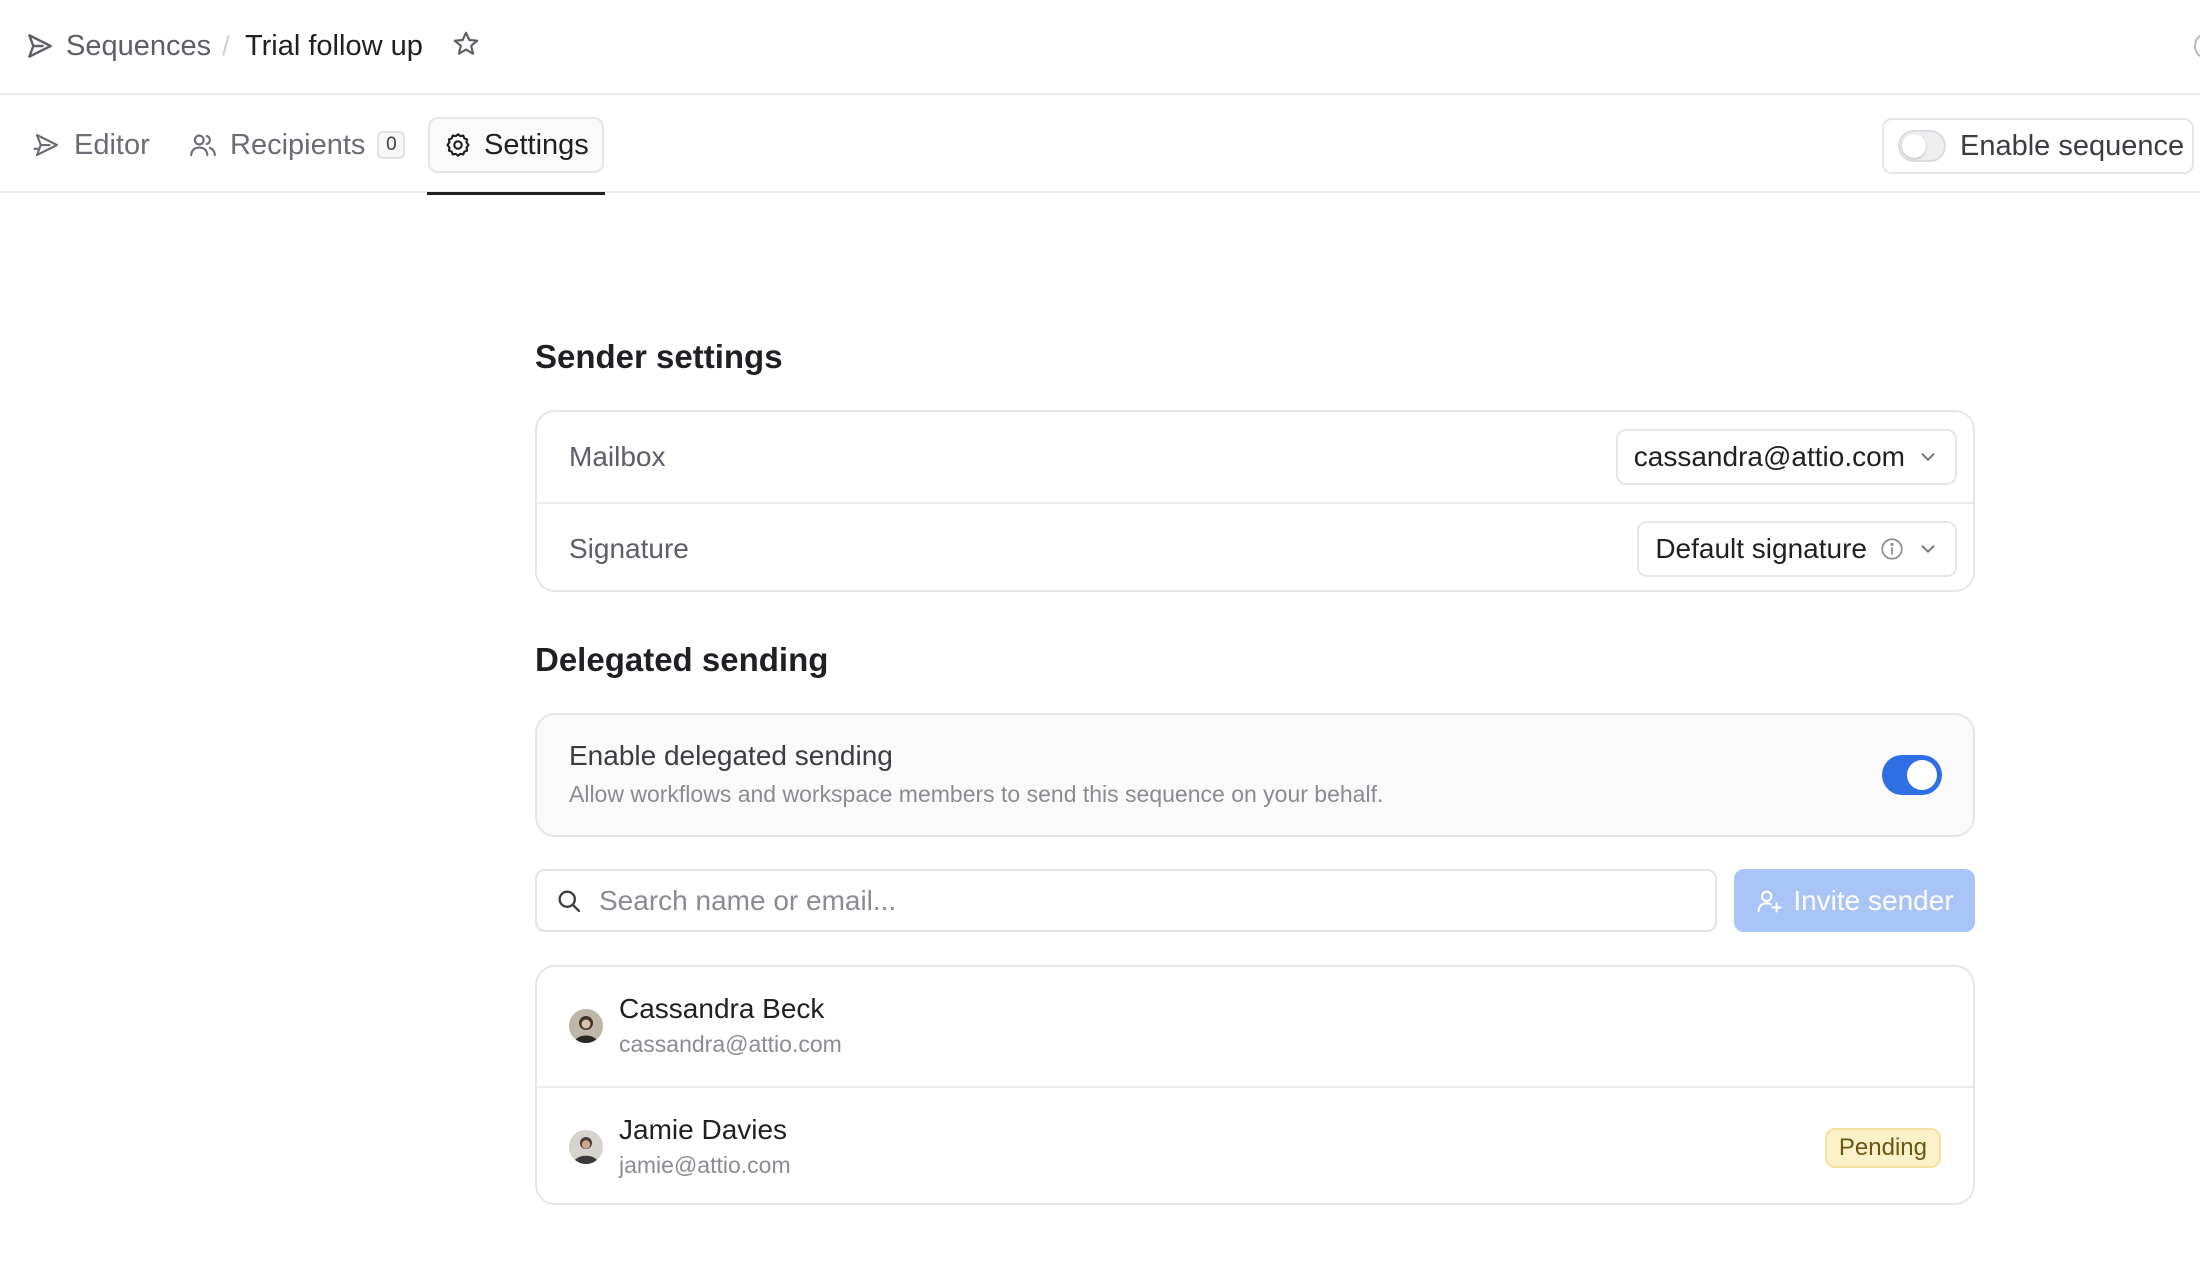 The height and width of the screenshot is (1268, 2200). What do you see at coordinates (722, 1008) in the screenshot?
I see `member-name: Cassandra Beck` at bounding box center [722, 1008].